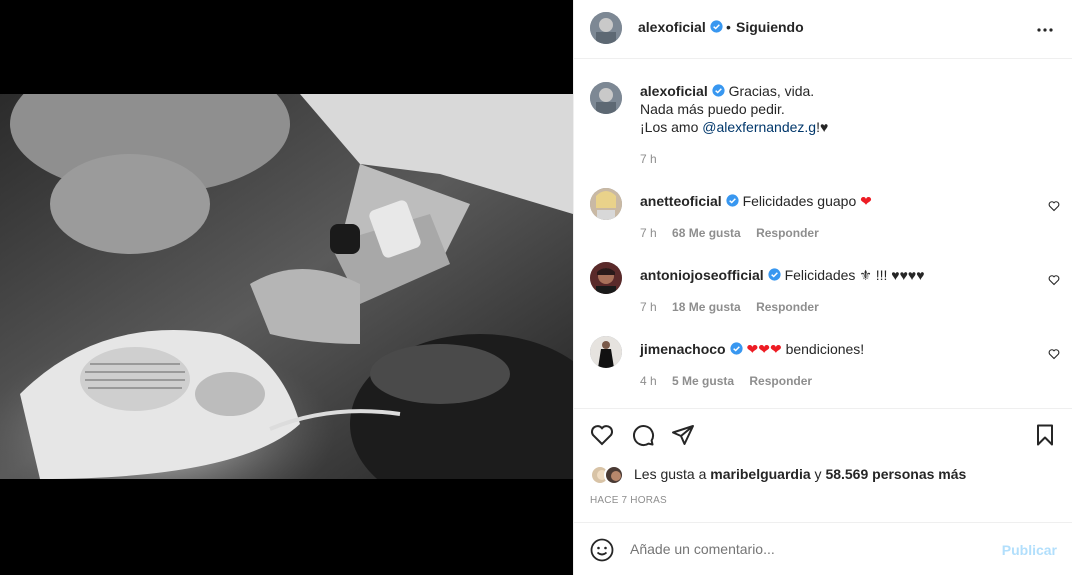  I want to click on comment-body: Felicidades, so click(820, 275).